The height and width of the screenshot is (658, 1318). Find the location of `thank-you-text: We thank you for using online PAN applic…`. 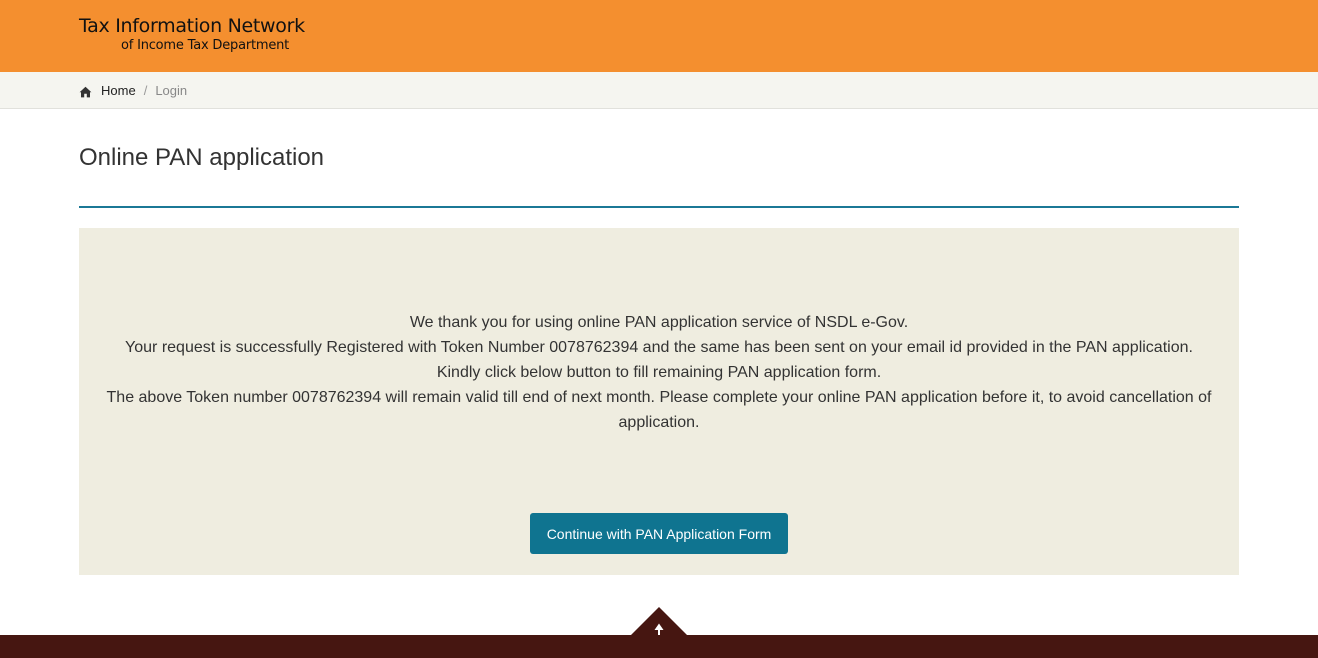

thank-you-text: We thank you for using online PAN applic… is located at coordinates (659, 322).